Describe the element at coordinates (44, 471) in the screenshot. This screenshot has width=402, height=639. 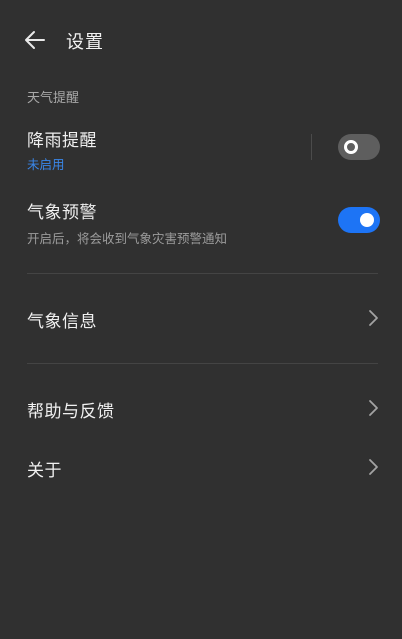
I see `about-label: 关于` at that location.